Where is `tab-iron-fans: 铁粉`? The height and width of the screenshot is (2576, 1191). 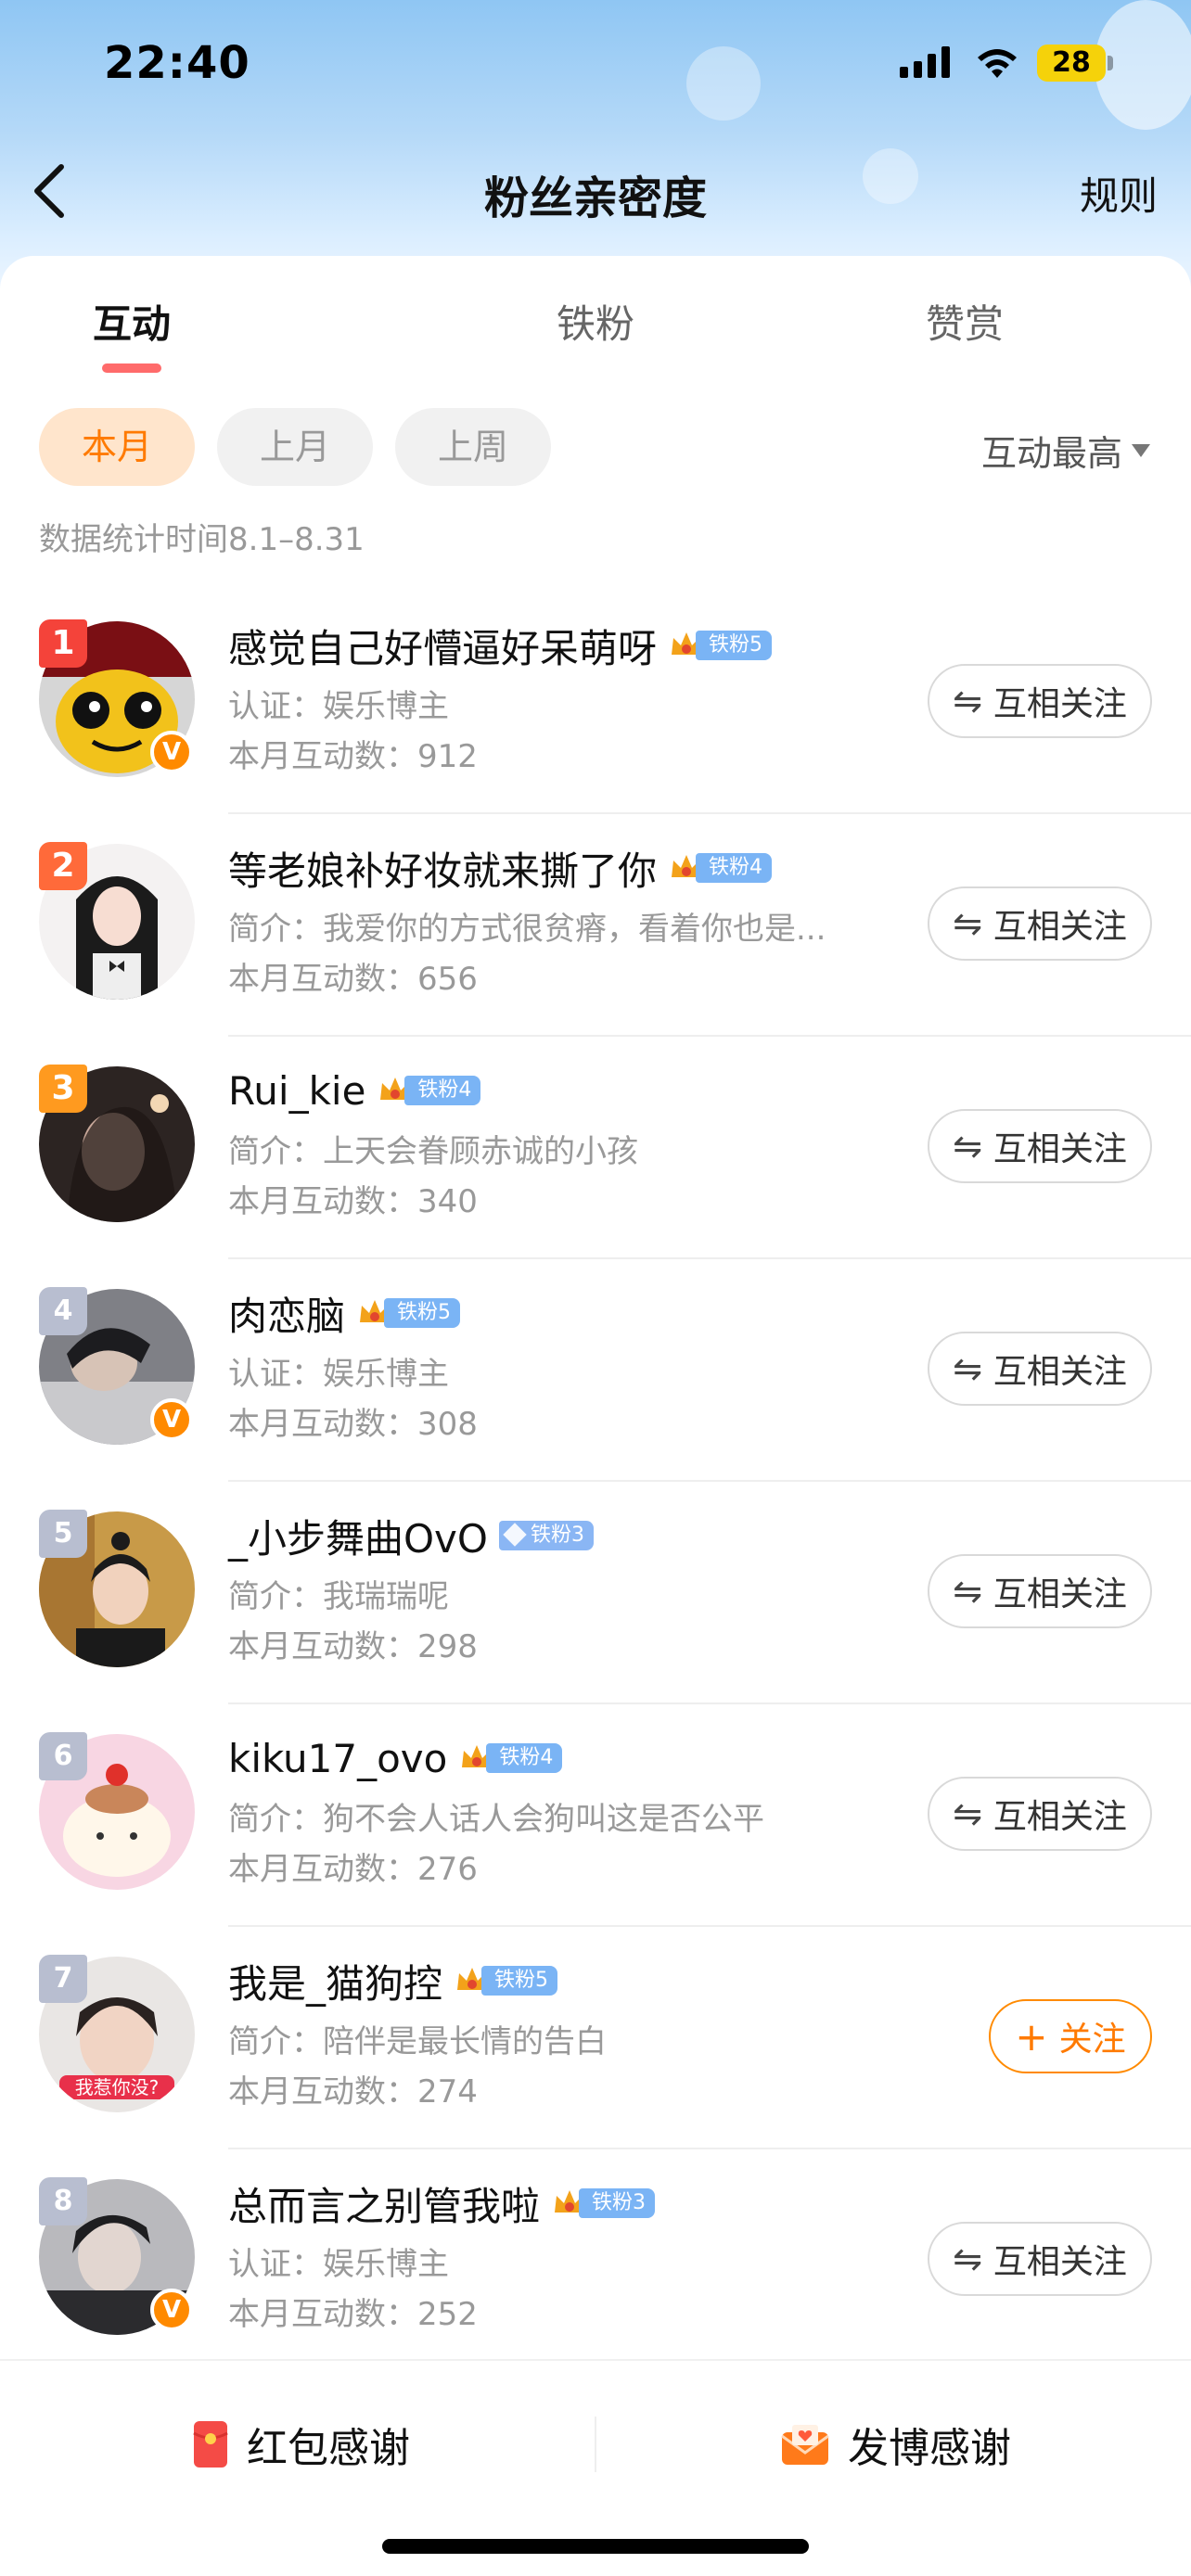
tab-iron-fans: 铁粉 is located at coordinates (595, 321).